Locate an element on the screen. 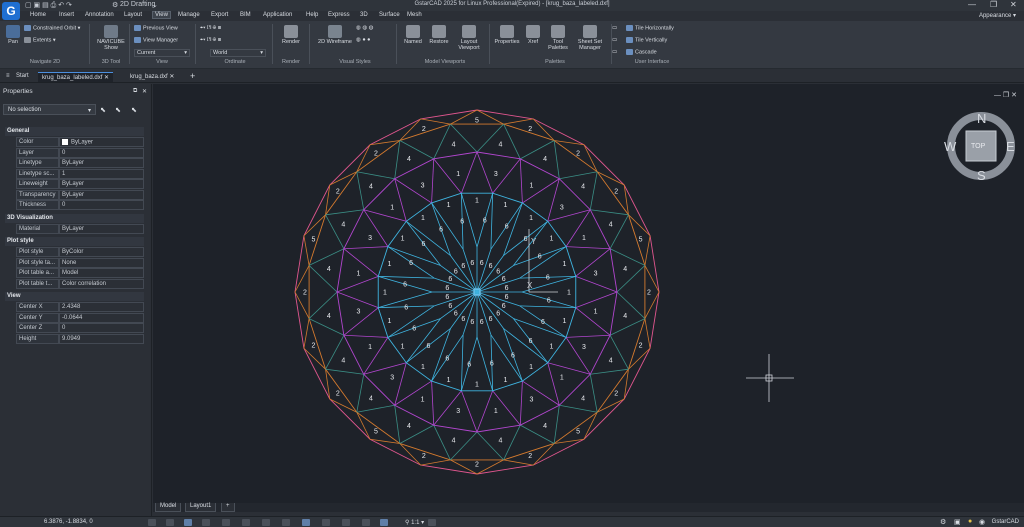 Image resolution: width=1024 pixels, height=527 pixels. ordinate-icons: ⌖▾ ◳ ⊕ ⊞ is located at coordinates (210, 28).